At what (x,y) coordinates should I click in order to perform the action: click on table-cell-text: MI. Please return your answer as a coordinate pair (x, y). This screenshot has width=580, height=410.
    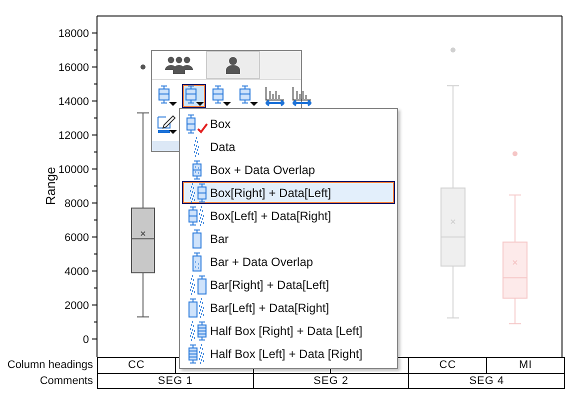
    Looking at the image, I should click on (526, 365).